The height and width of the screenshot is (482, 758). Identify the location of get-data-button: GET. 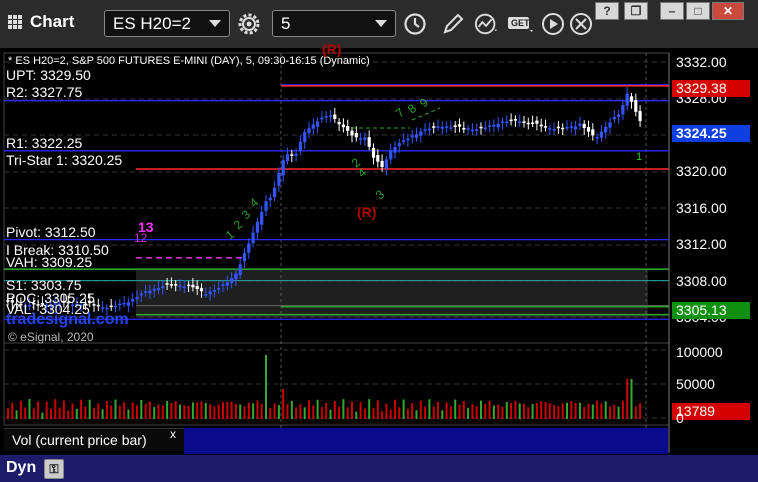
(521, 24).